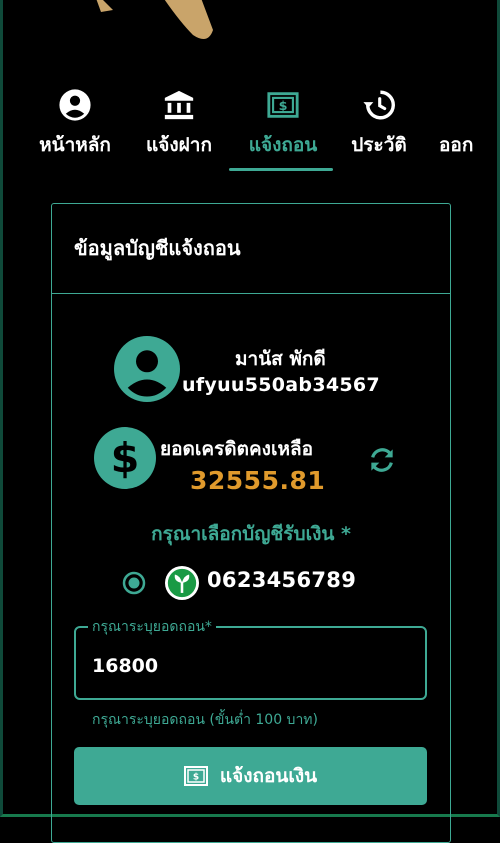  Describe the element at coordinates (268, 776) in the screenshot. I see `withdraw-submit-label: แจ้งถอนเงิน` at that location.